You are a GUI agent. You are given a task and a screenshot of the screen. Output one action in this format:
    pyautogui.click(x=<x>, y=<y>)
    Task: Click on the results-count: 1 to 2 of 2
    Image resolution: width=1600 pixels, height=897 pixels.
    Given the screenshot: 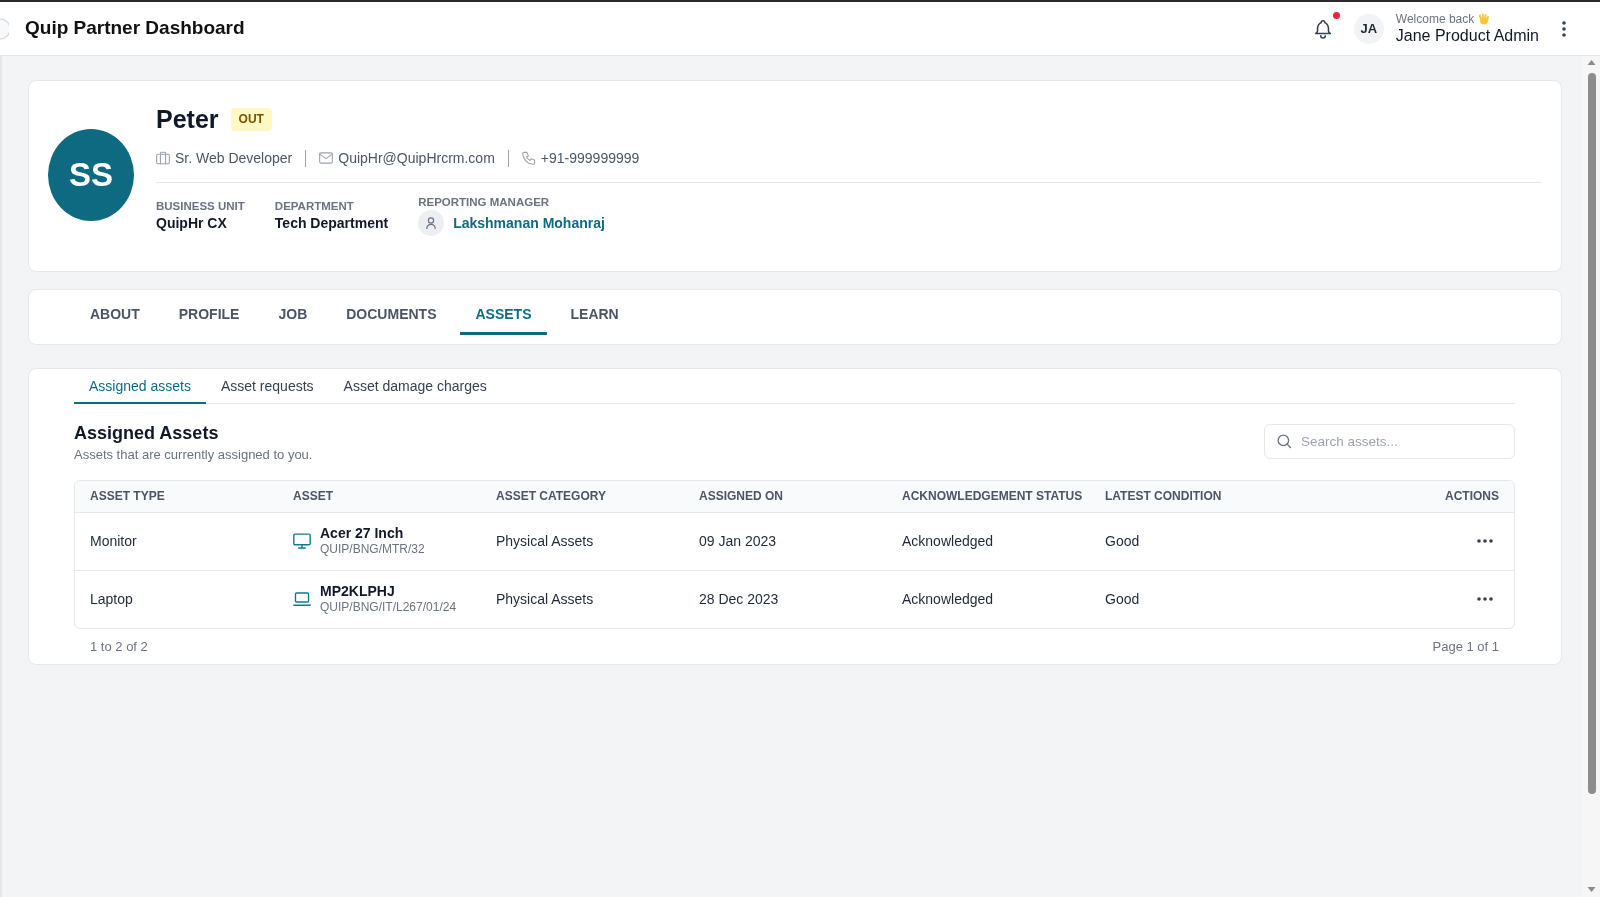 What is the action you would take?
    pyautogui.click(x=119, y=647)
    